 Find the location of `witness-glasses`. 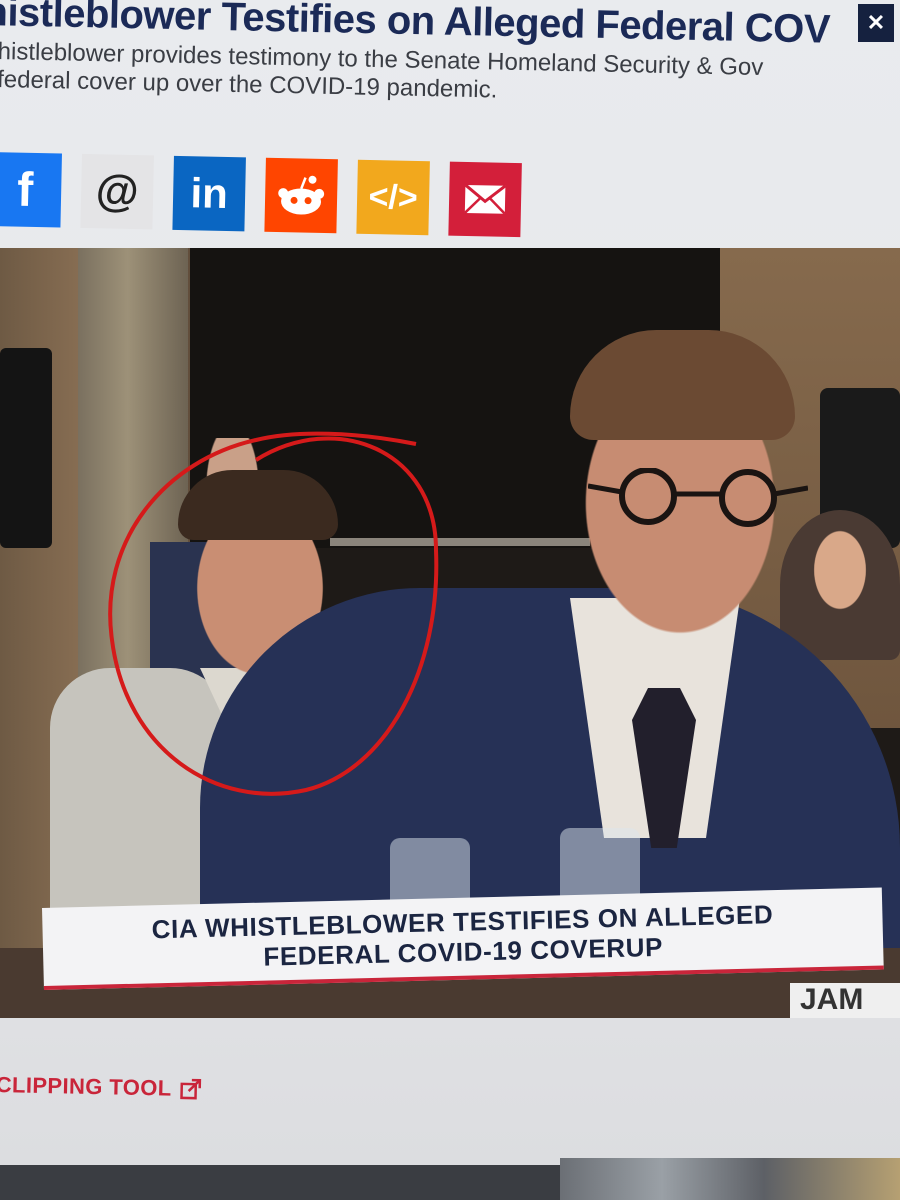

witness-glasses is located at coordinates (698, 497).